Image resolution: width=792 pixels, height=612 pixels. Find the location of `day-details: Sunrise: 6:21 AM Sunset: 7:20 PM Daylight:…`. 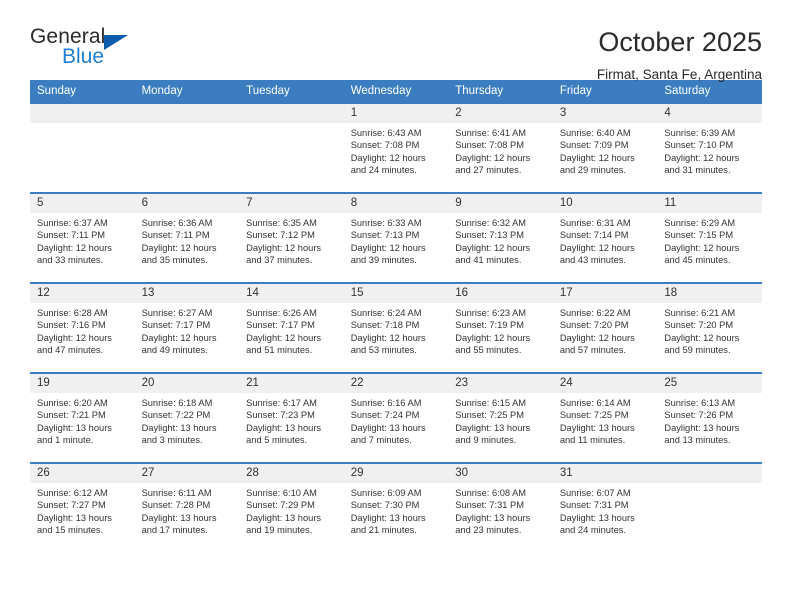

day-details: Sunrise: 6:21 AM Sunset: 7:20 PM Daylight:… is located at coordinates (709, 330).